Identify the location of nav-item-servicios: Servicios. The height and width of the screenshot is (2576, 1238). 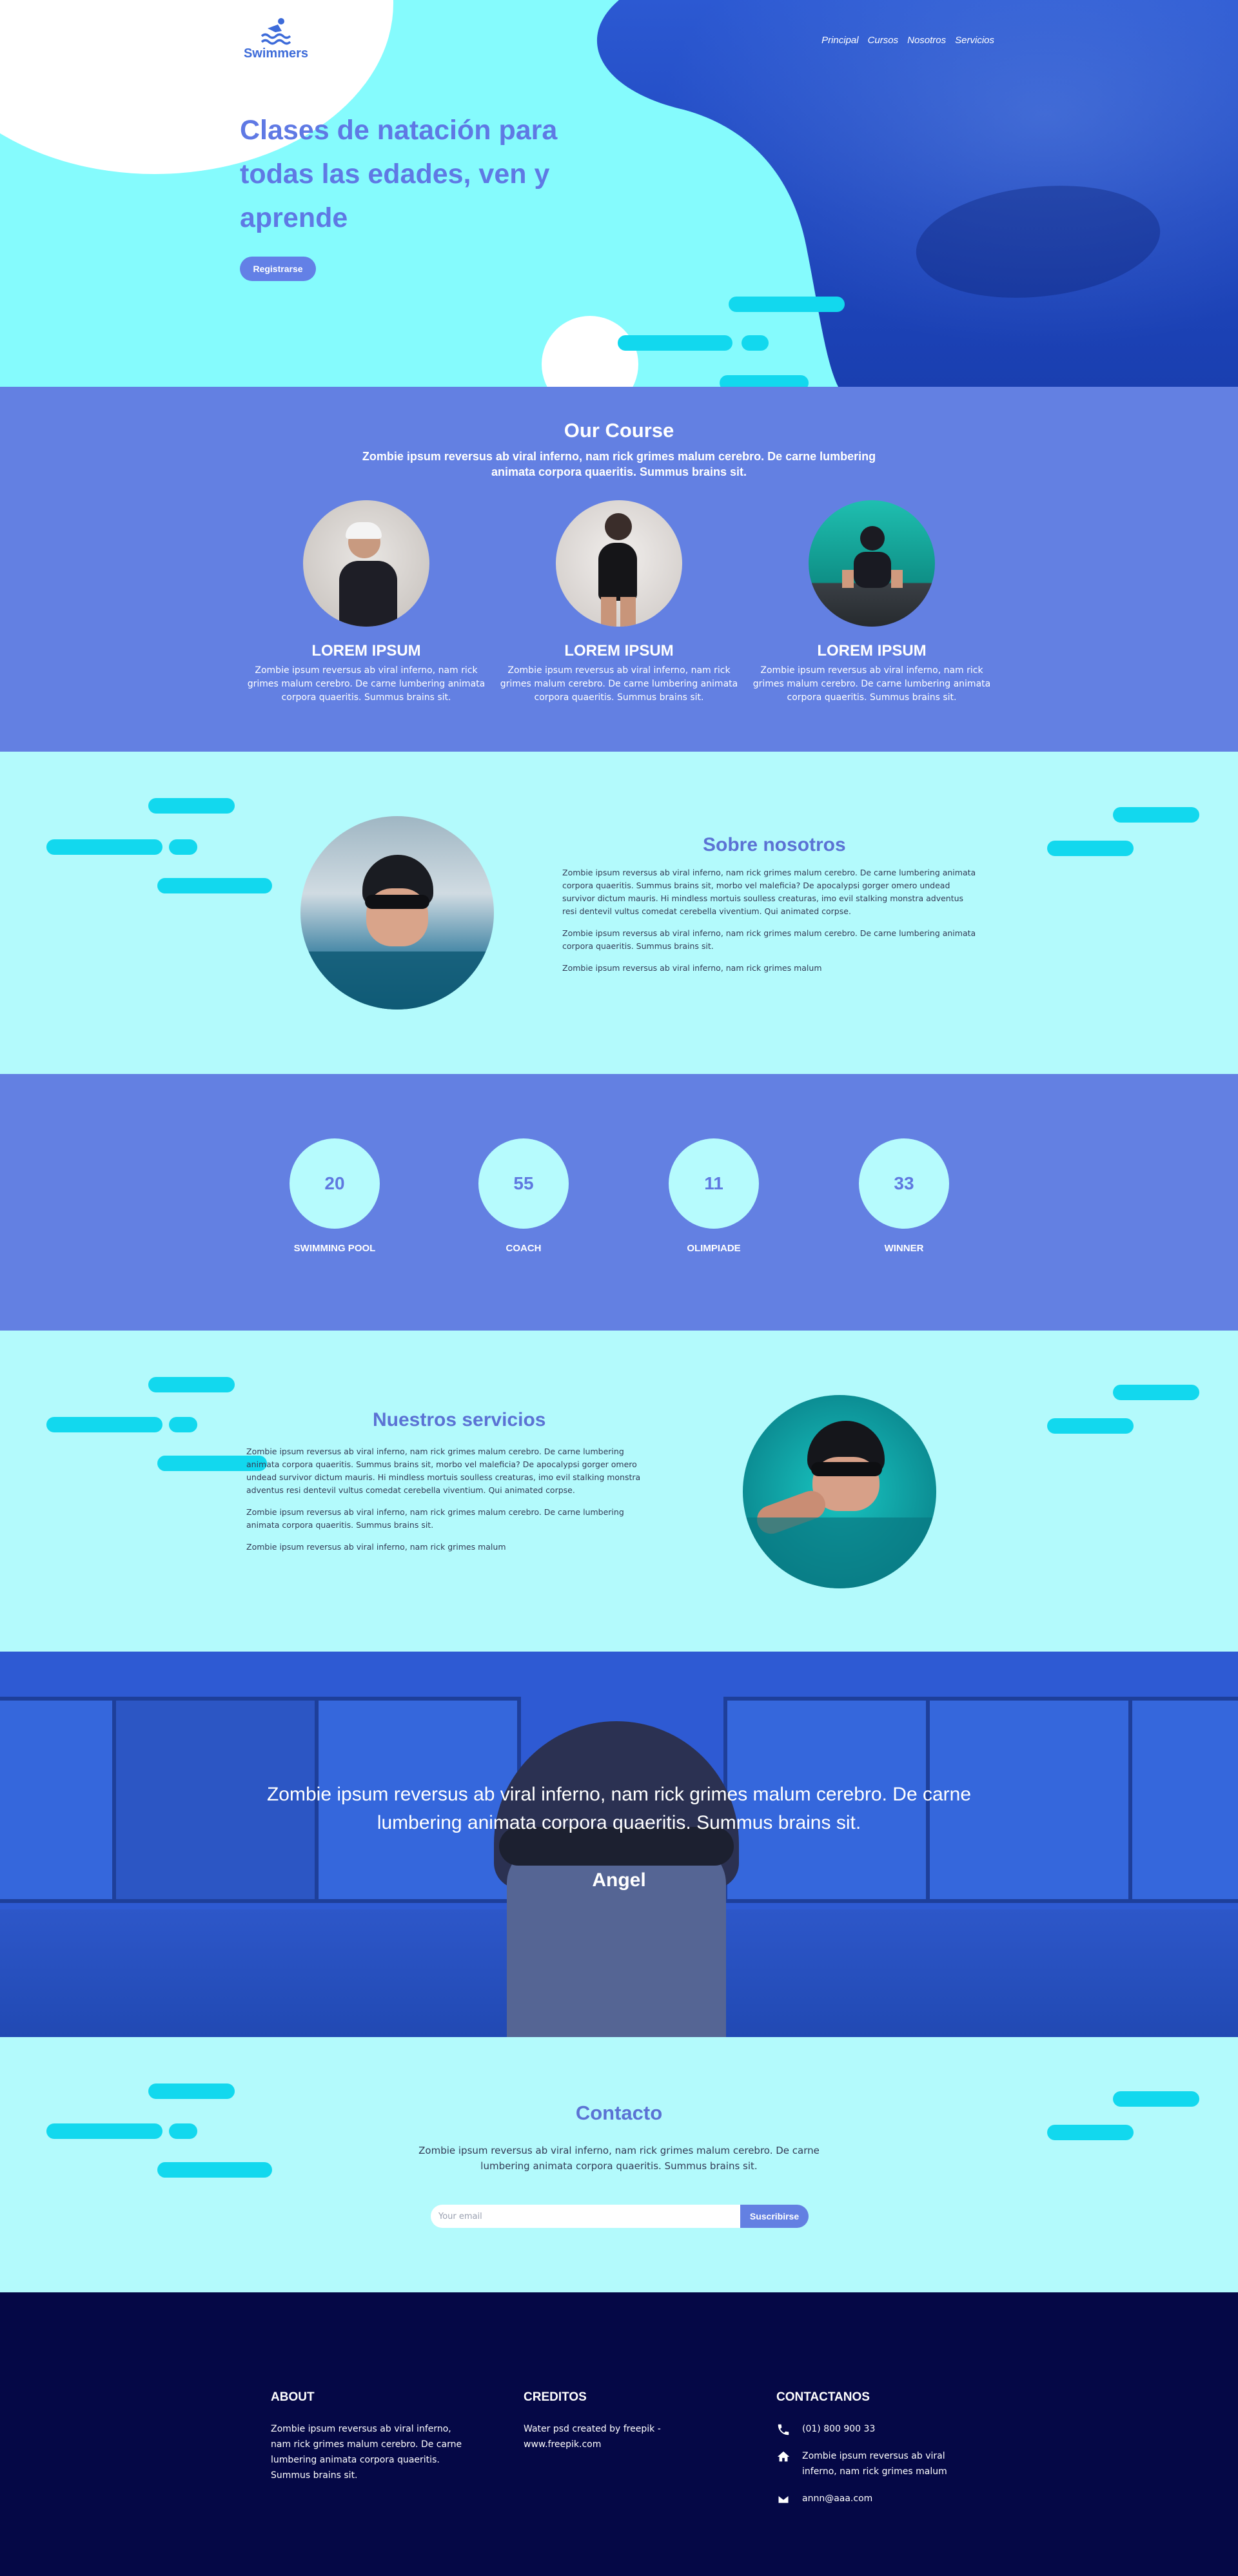
(974, 40).